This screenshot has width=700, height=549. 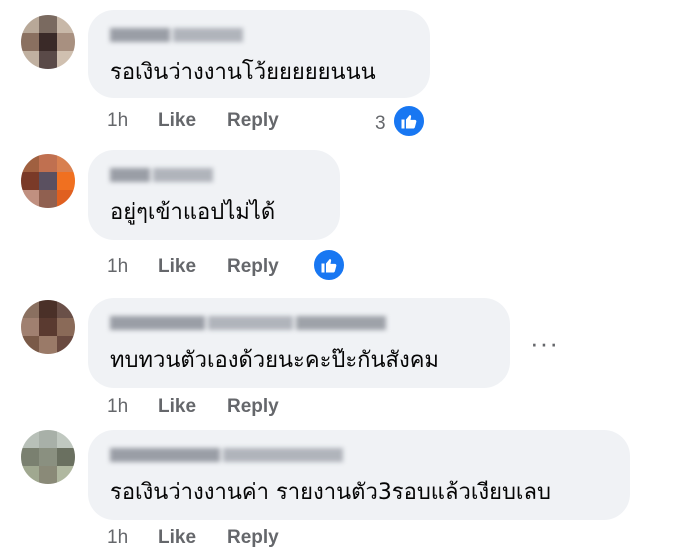 What do you see at coordinates (243, 72) in the screenshot?
I see `comment-text: รอเงินว่างงานโว้ยยยยยนนน` at bounding box center [243, 72].